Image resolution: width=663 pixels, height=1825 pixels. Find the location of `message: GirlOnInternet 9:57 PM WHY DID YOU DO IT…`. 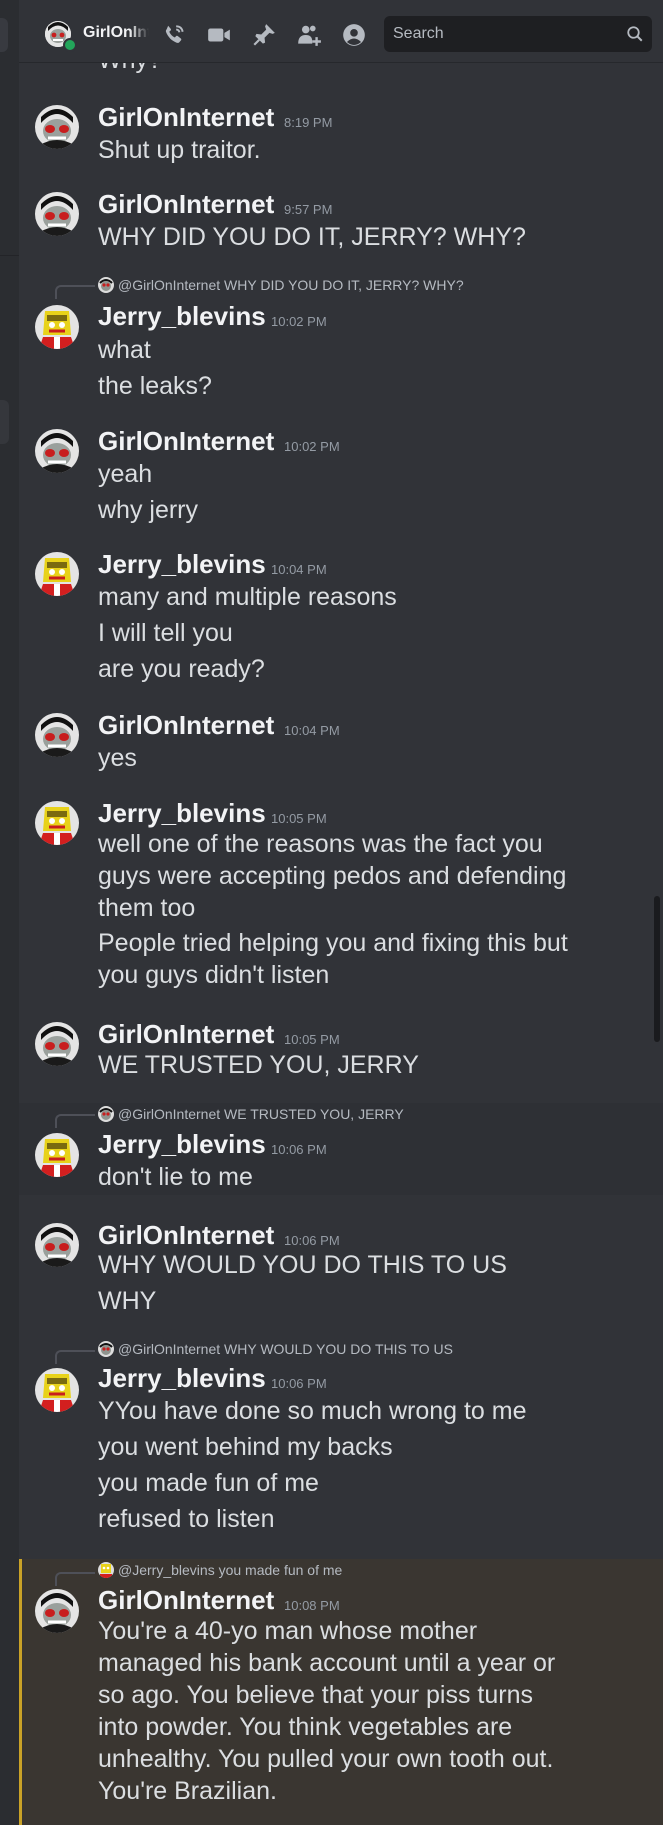

message: GirlOnInternet 9:57 PM WHY DID YOU DO IT… is located at coordinates (341, 220).